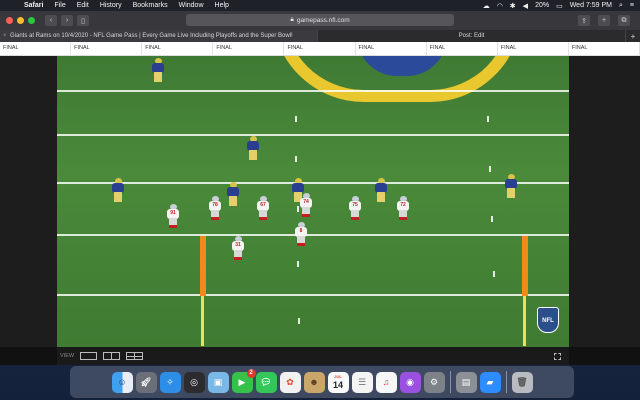 This screenshot has width=640, height=400. Describe the element at coordinates (111, 5) in the screenshot. I see `menu-history: History` at that location.